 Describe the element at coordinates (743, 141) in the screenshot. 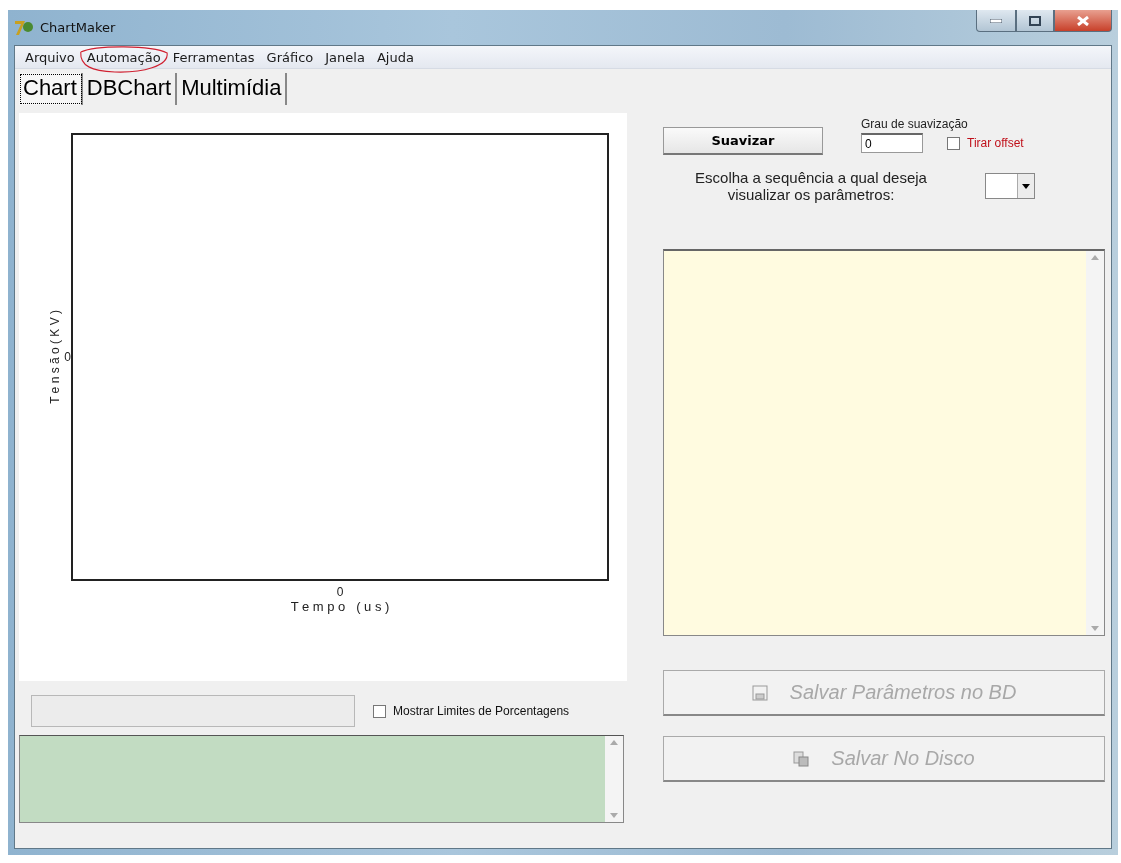

I see `smooth-button: Suavizar` at that location.